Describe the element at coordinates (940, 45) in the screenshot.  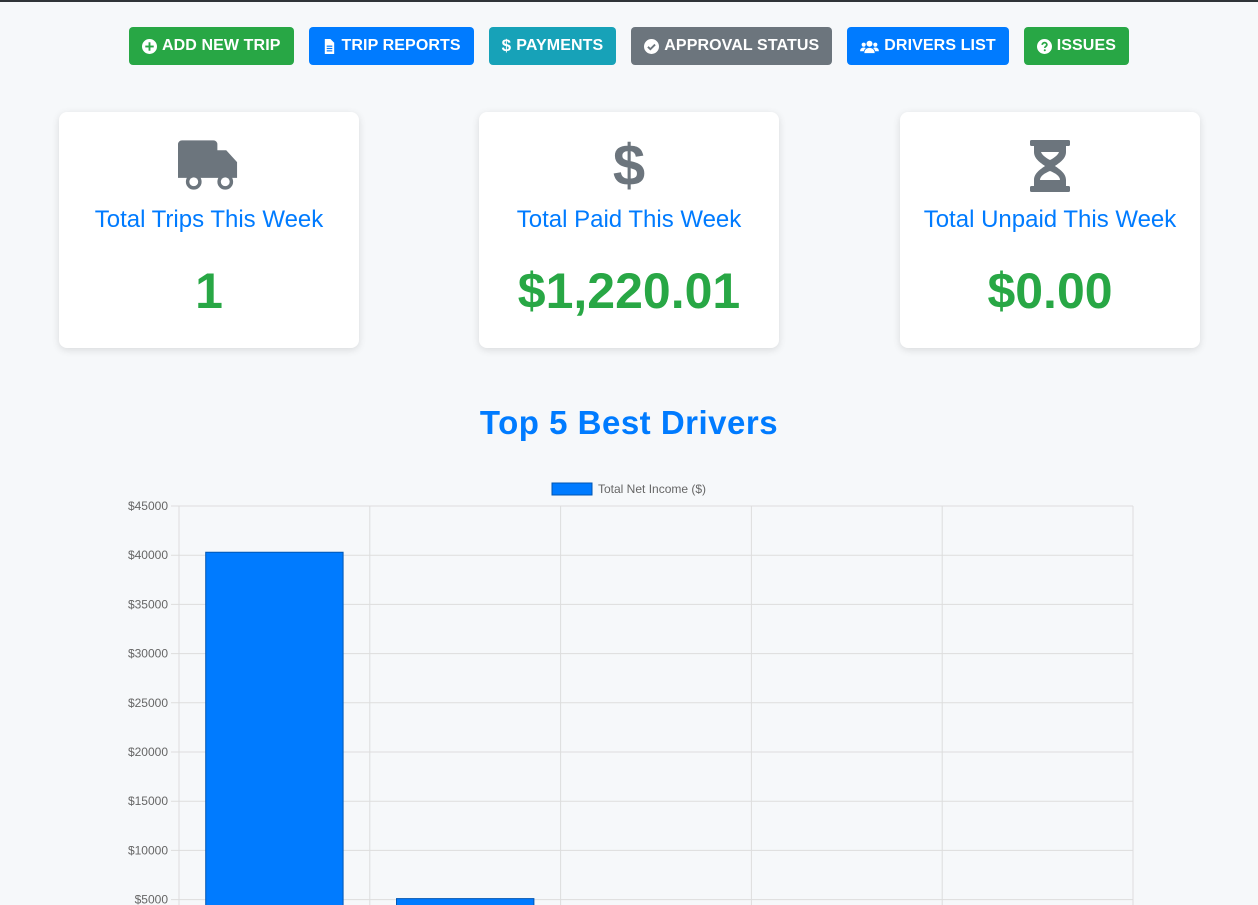
I see `drivers-list-label: DRIVERS LIST` at that location.